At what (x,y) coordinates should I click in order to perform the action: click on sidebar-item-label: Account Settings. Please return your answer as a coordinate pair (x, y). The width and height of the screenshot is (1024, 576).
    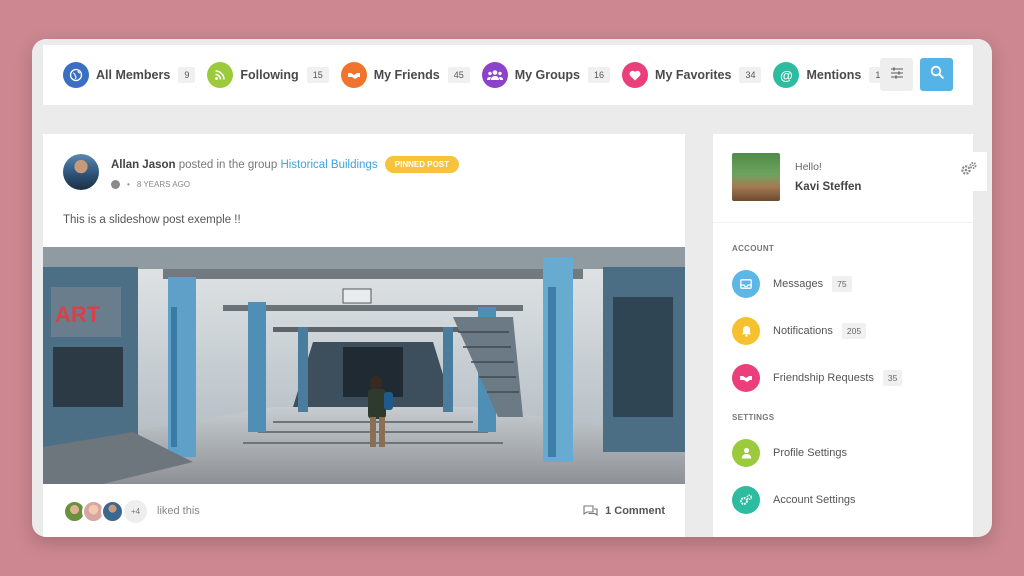
    Looking at the image, I should click on (814, 500).